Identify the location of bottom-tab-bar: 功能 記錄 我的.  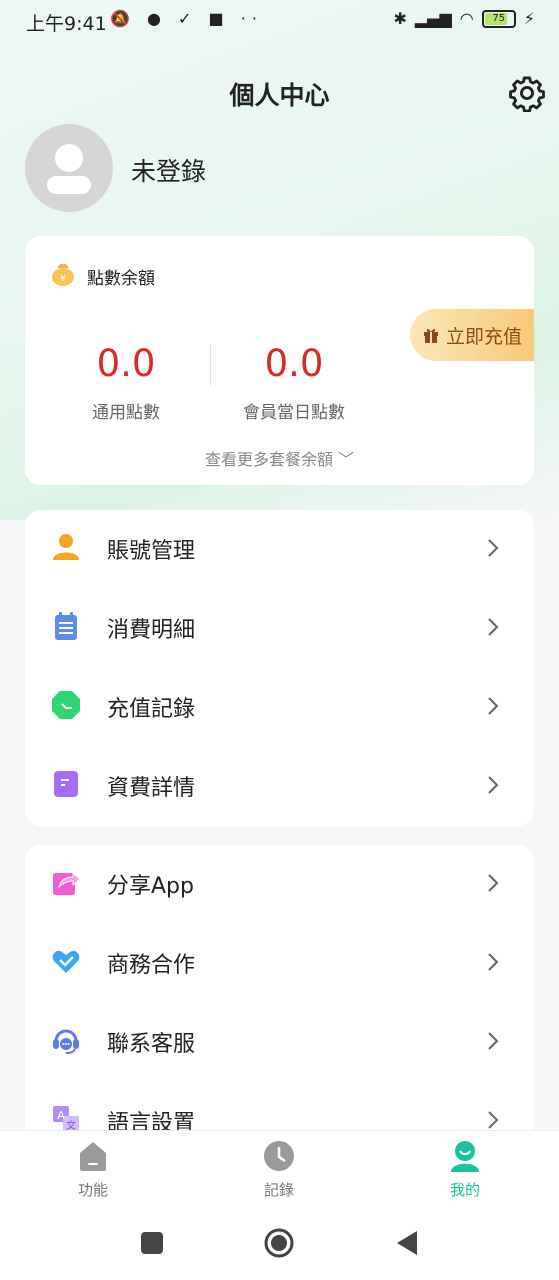
(279, 1170).